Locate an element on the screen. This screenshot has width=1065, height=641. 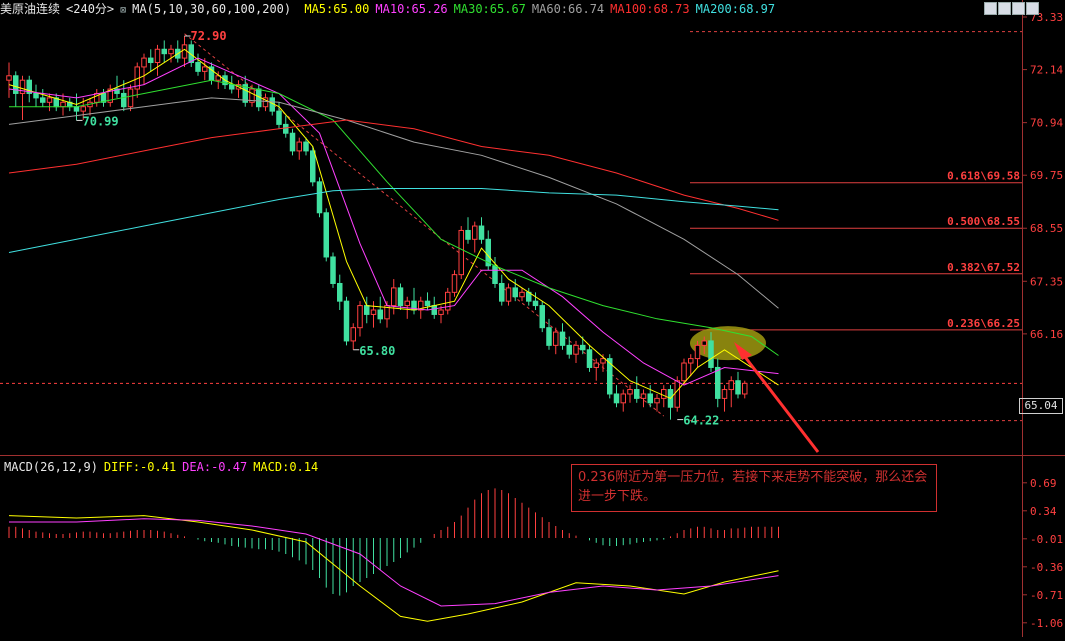
window-buttons is located at coordinates (1011, 9).